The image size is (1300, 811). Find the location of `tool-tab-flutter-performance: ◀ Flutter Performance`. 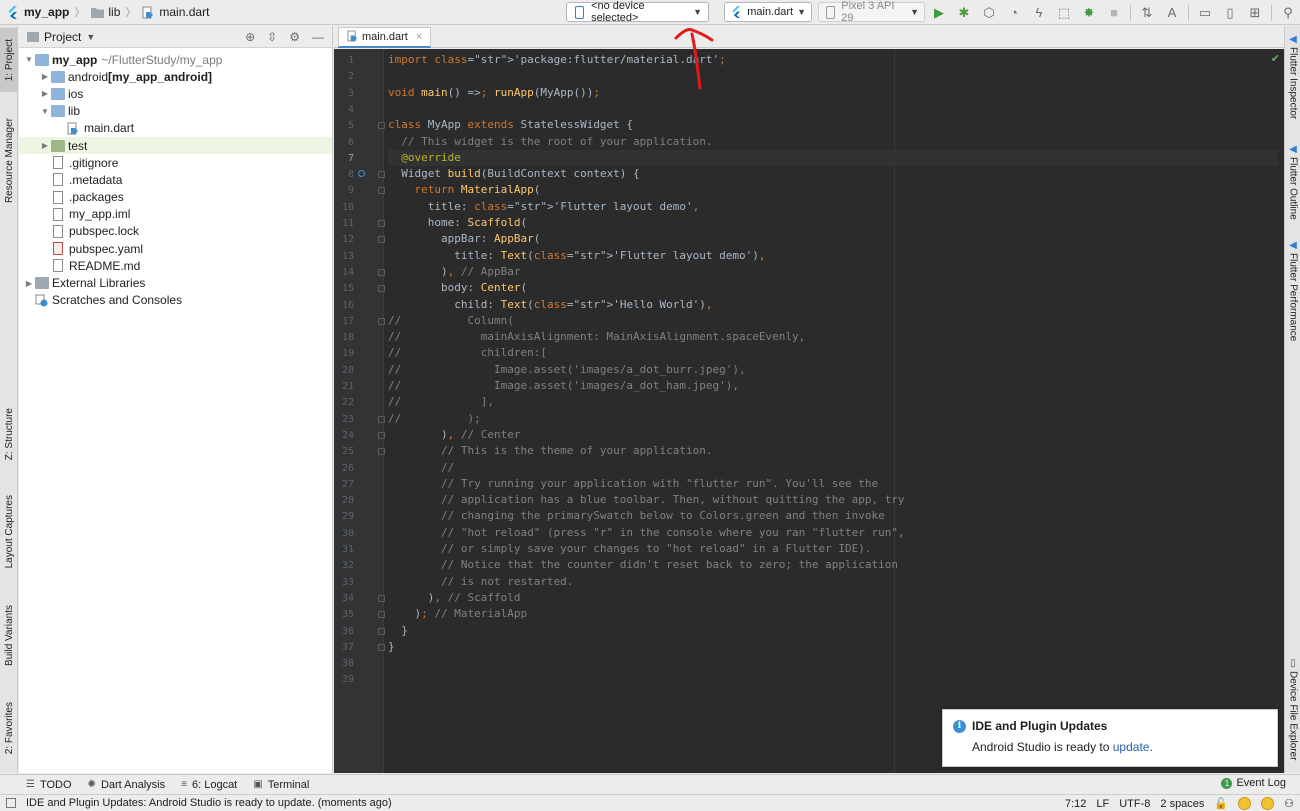

tool-tab-flutter-performance: ◀ Flutter Performance is located at coordinates (1292, 290).